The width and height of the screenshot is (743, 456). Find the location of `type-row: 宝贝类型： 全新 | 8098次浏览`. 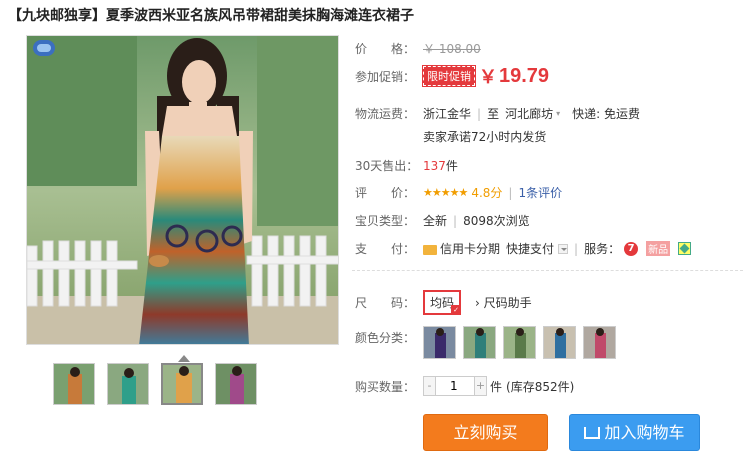

type-row: 宝贝类型： 全新 | 8098次浏览 is located at coordinates (442, 220).